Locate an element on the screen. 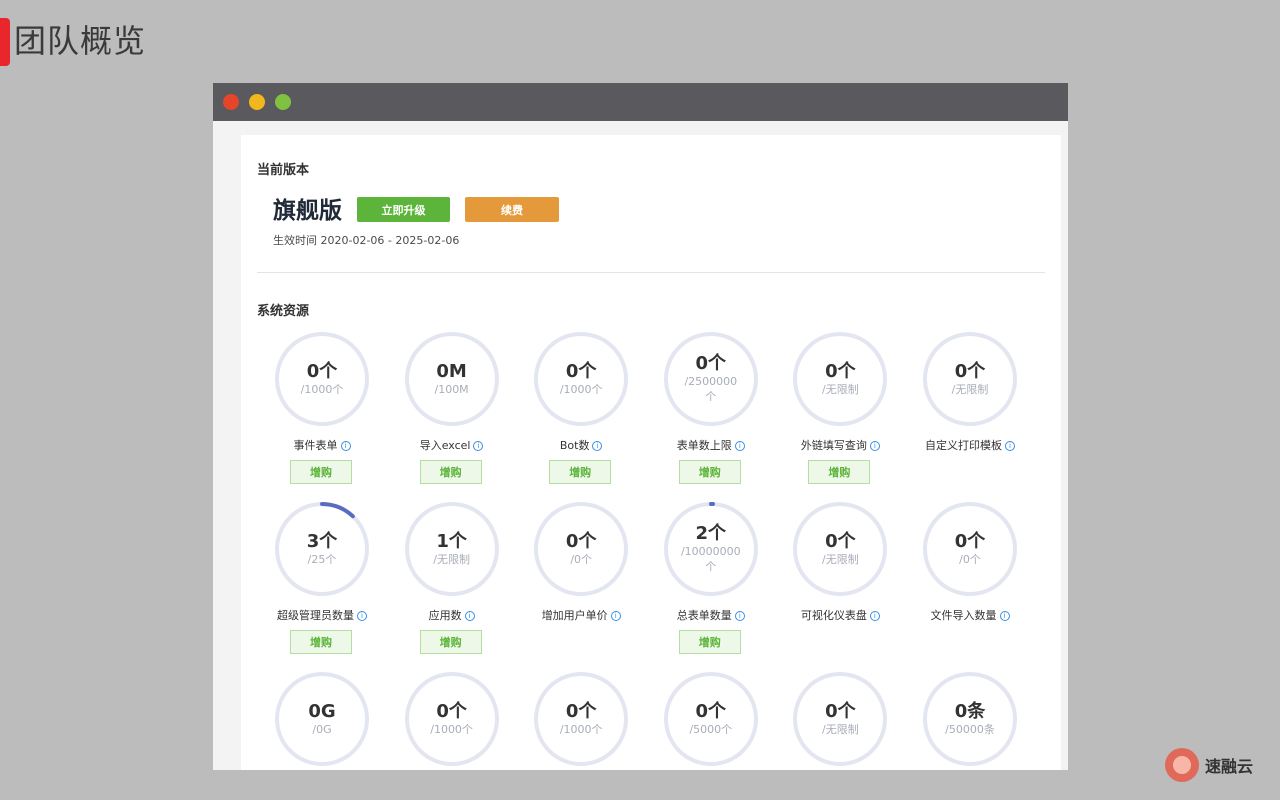  brand-logo: 速融云 is located at coordinates (1209, 765).